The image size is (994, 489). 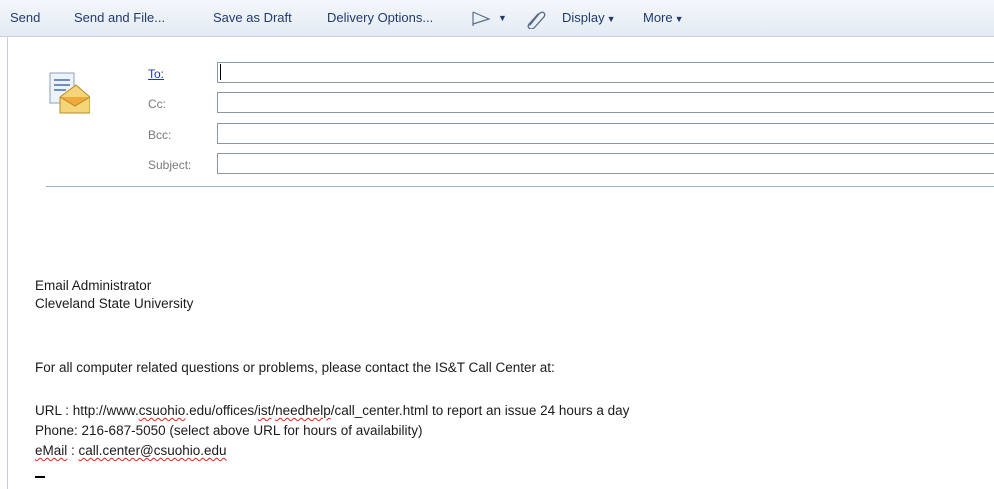 I want to click on email-line: eMail : call.center@csuohio.edu, so click(x=131, y=450).